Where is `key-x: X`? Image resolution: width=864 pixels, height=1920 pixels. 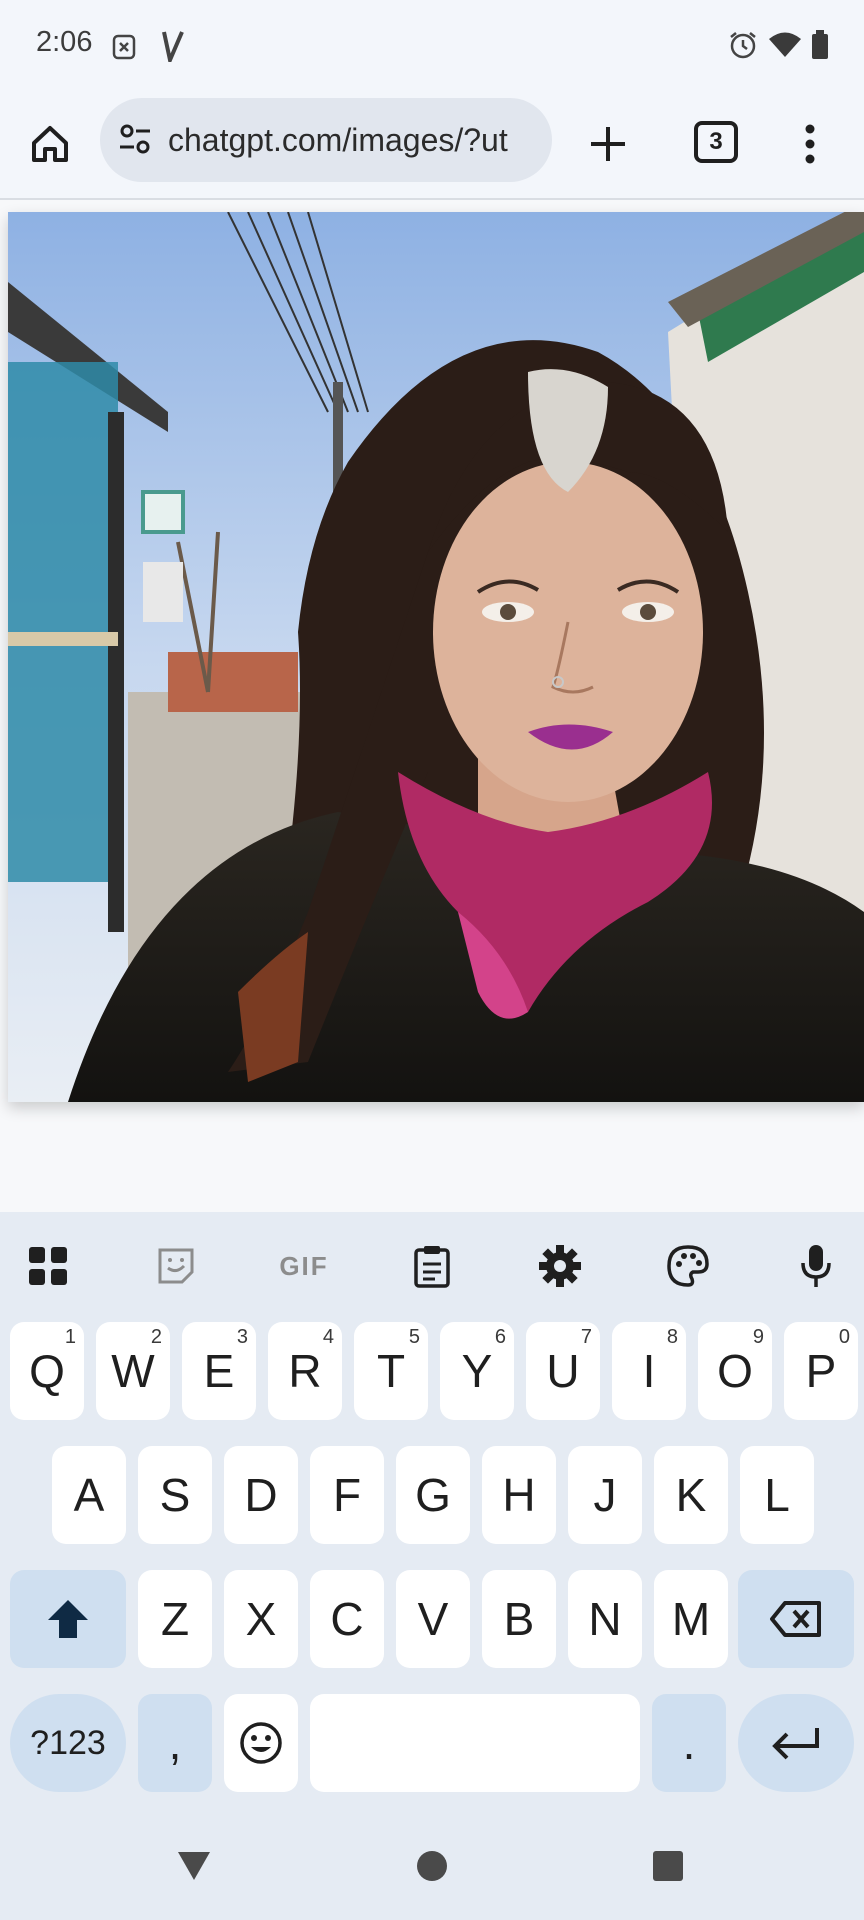
key-x: X is located at coordinates (261, 1619).